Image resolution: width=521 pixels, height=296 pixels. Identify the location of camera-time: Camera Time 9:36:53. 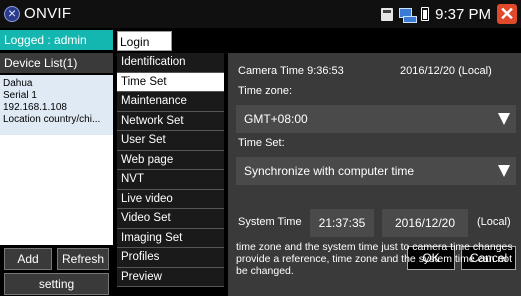
(291, 71).